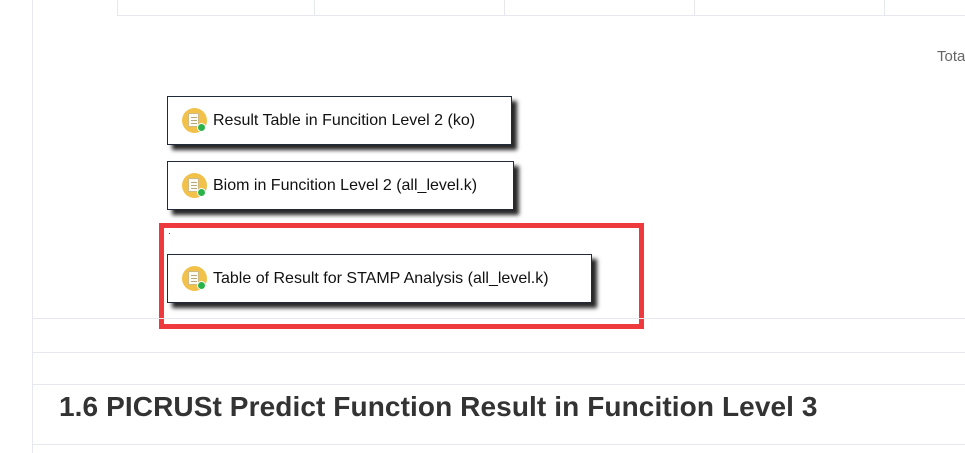  I want to click on download-biom-level2-button: Biom in Funcition Level 2 (all_level.k), so click(340, 185).